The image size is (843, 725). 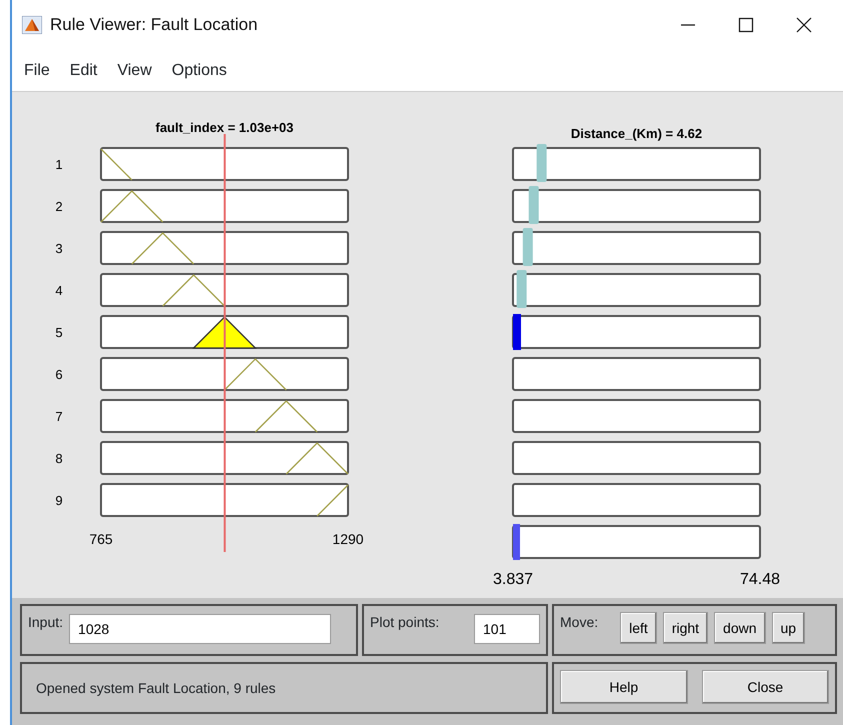 What do you see at coordinates (59, 500) in the screenshot?
I see `rule-number: 9` at bounding box center [59, 500].